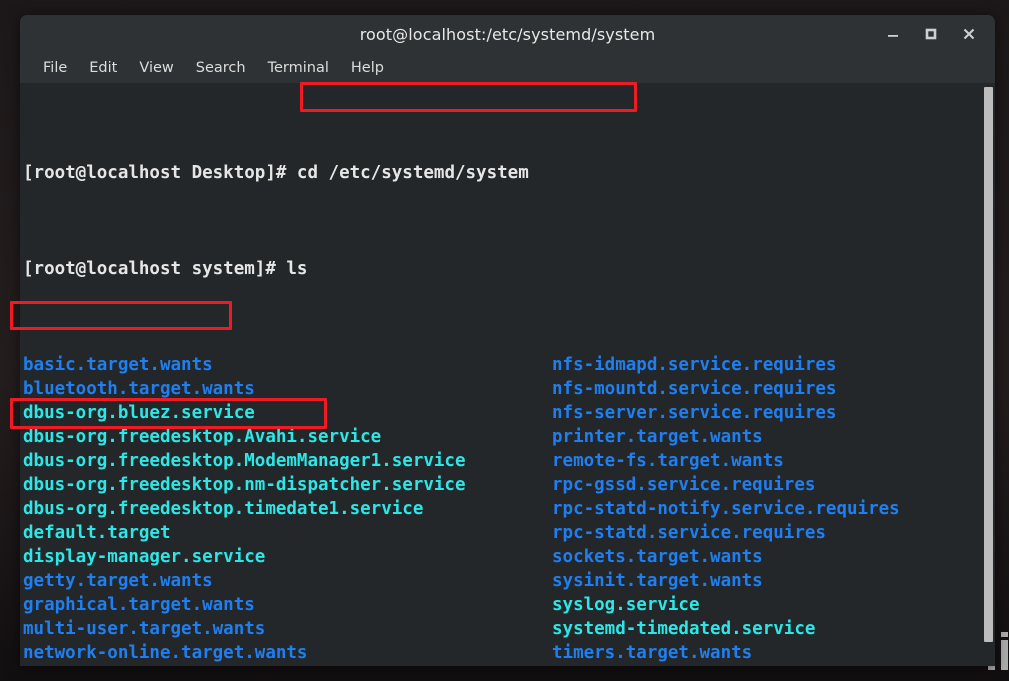 Image resolution: width=1009 pixels, height=681 pixels. What do you see at coordinates (103, 68) in the screenshot?
I see `menu-item-edit: Edit` at bounding box center [103, 68].